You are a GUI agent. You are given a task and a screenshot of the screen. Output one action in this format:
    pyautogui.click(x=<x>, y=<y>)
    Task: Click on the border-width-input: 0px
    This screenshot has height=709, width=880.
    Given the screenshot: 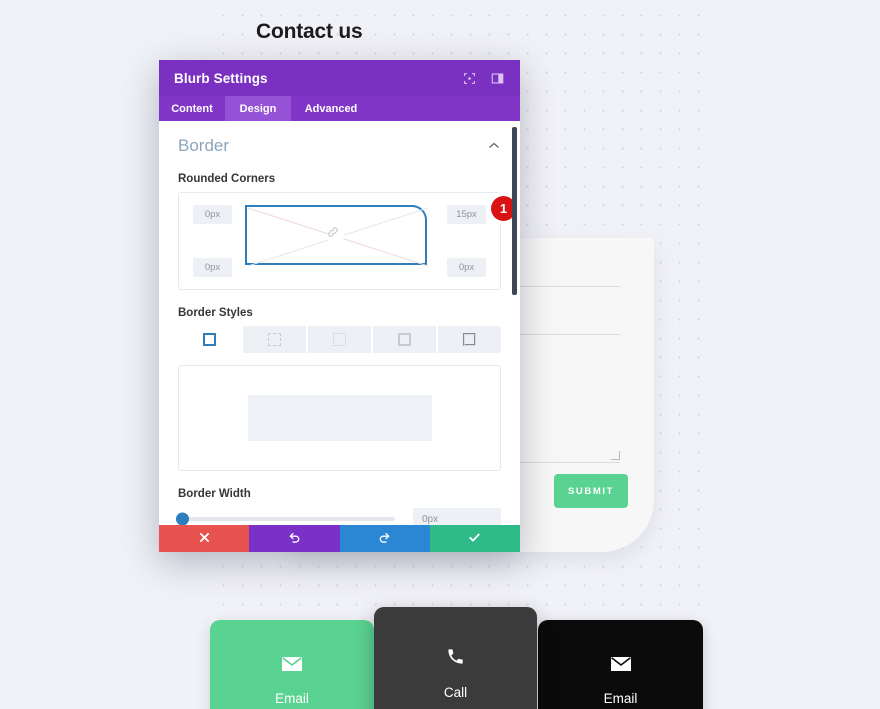 What is the action you would take?
    pyautogui.click(x=457, y=516)
    